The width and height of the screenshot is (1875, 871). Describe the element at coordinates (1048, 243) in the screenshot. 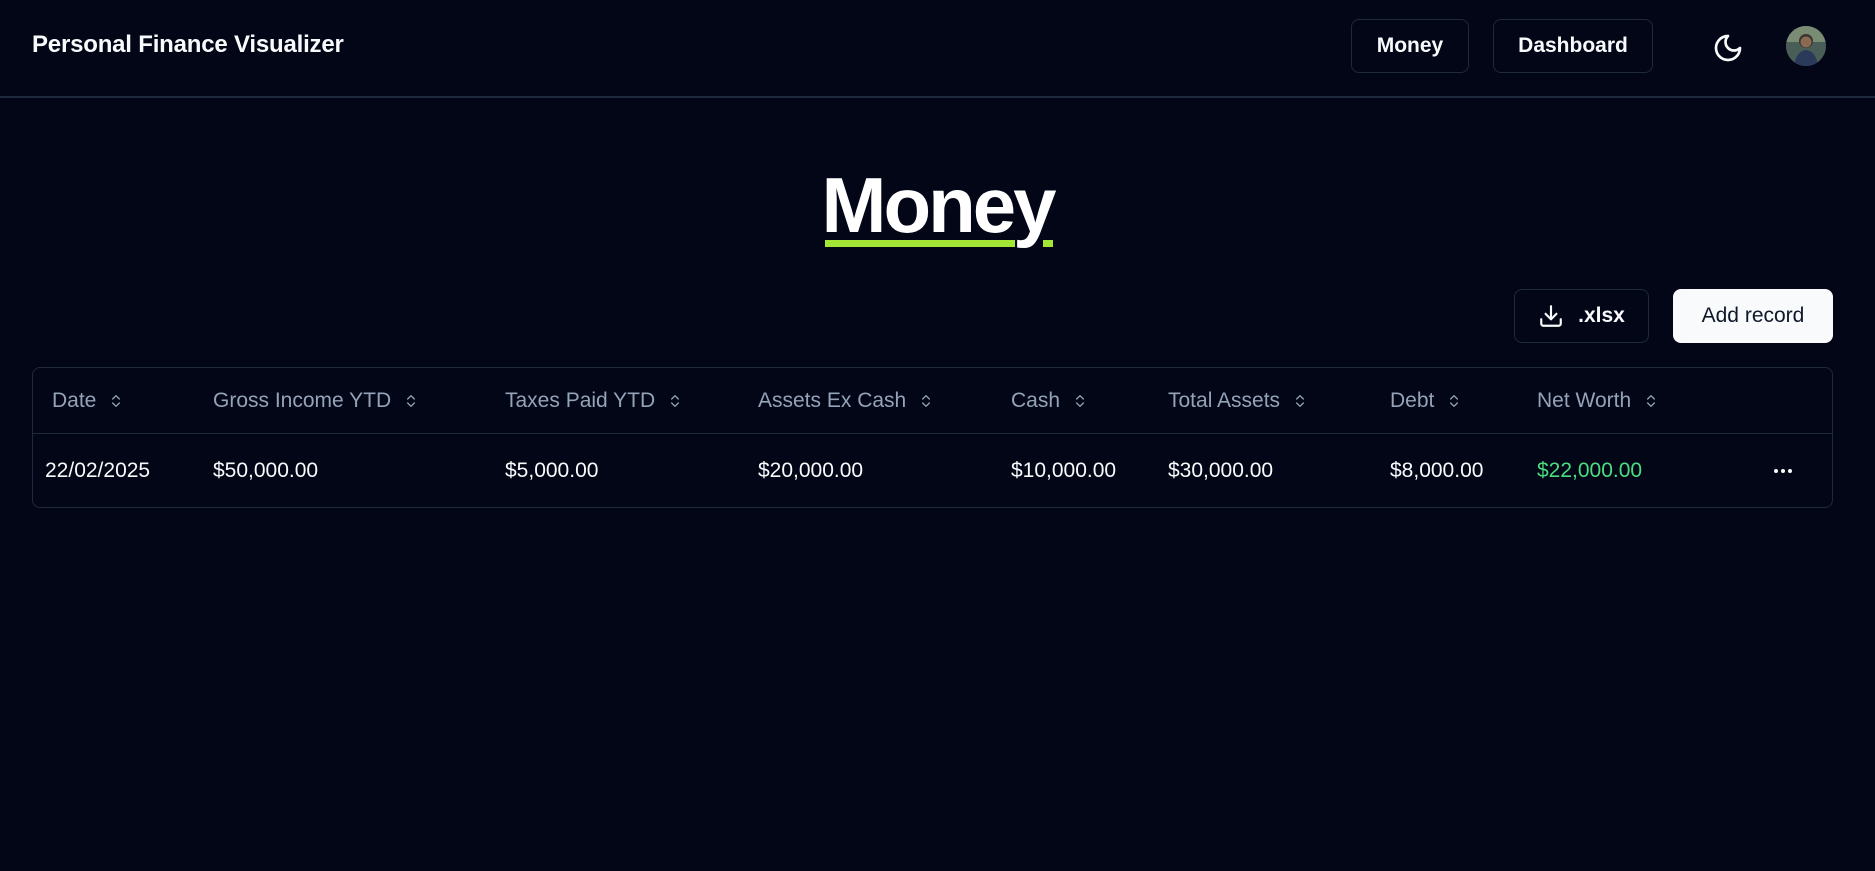

I see `title-underline-dot` at that location.